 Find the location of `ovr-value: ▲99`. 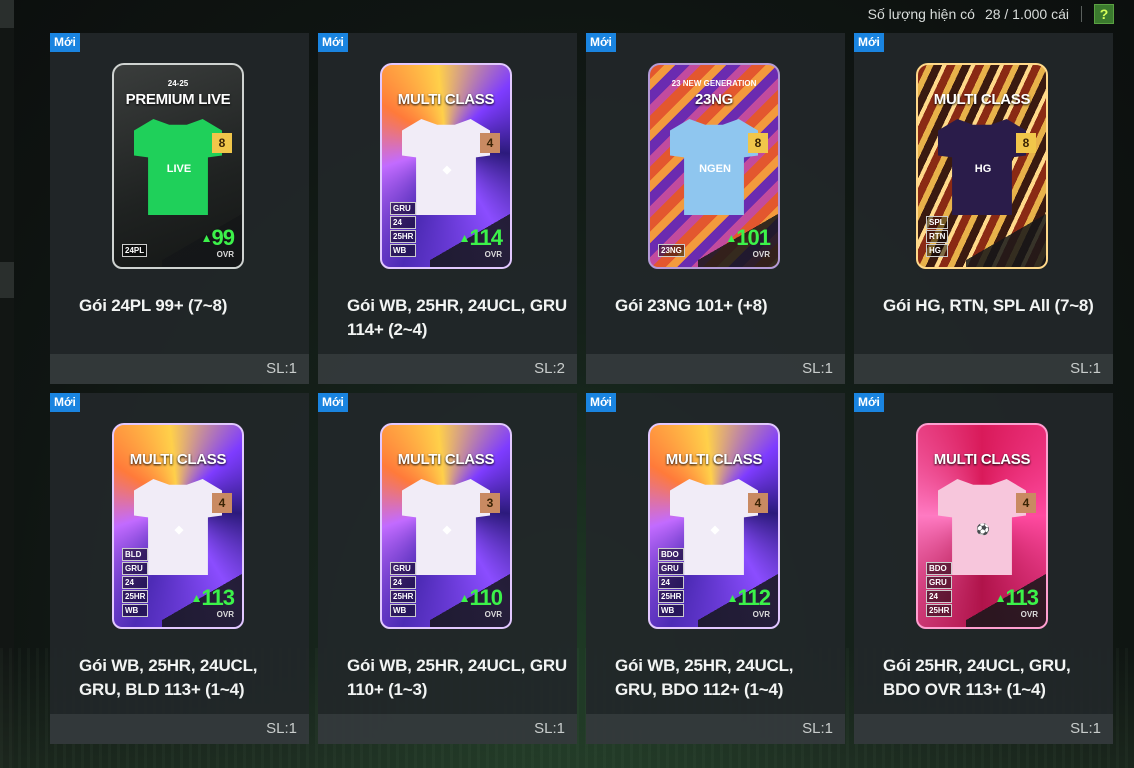

ovr-value: ▲99 is located at coordinates (218, 237).